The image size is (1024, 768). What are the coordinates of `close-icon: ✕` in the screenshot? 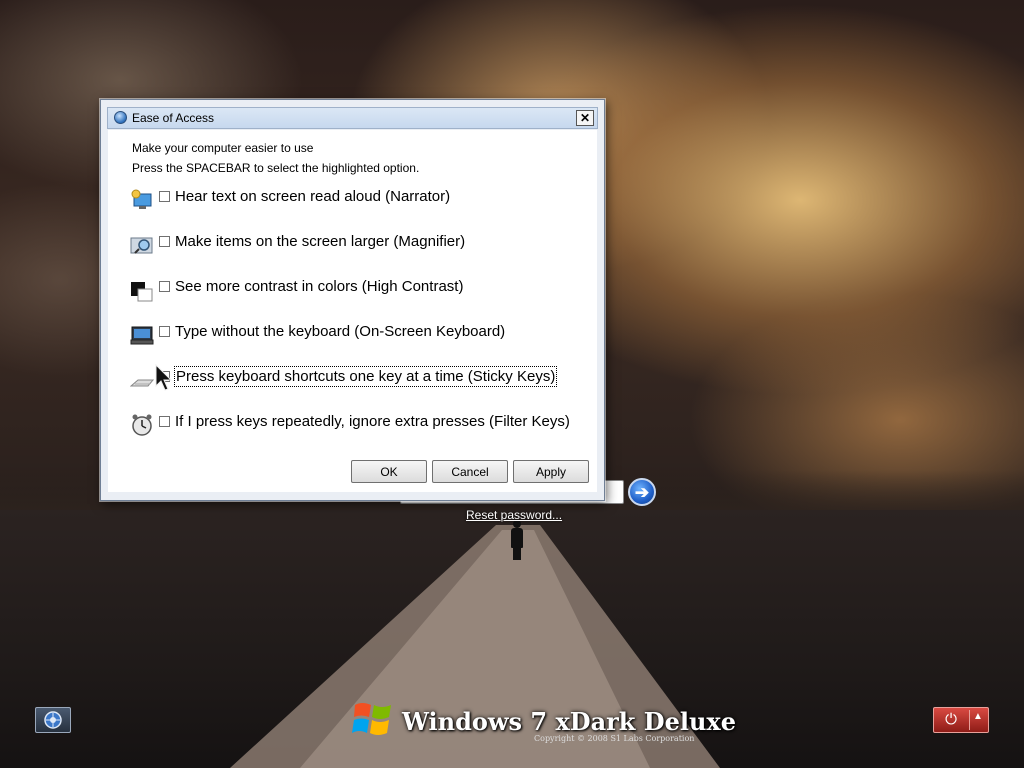 It's located at (585, 118).